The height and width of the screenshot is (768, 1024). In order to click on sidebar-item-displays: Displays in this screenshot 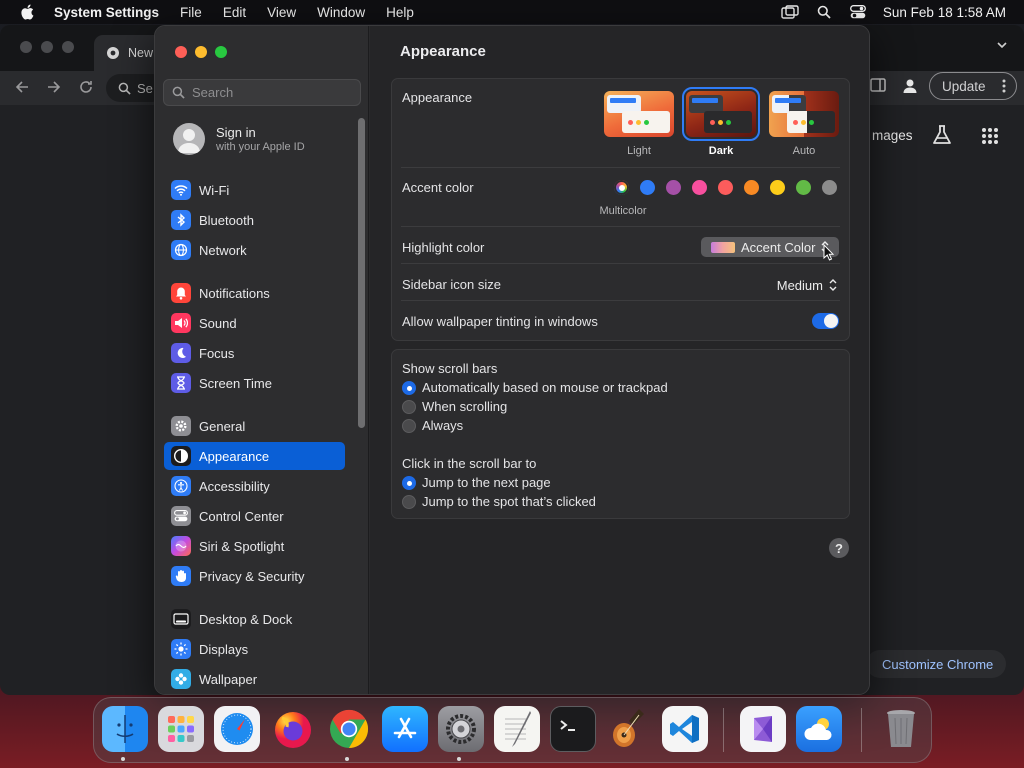, I will do `click(254, 649)`.